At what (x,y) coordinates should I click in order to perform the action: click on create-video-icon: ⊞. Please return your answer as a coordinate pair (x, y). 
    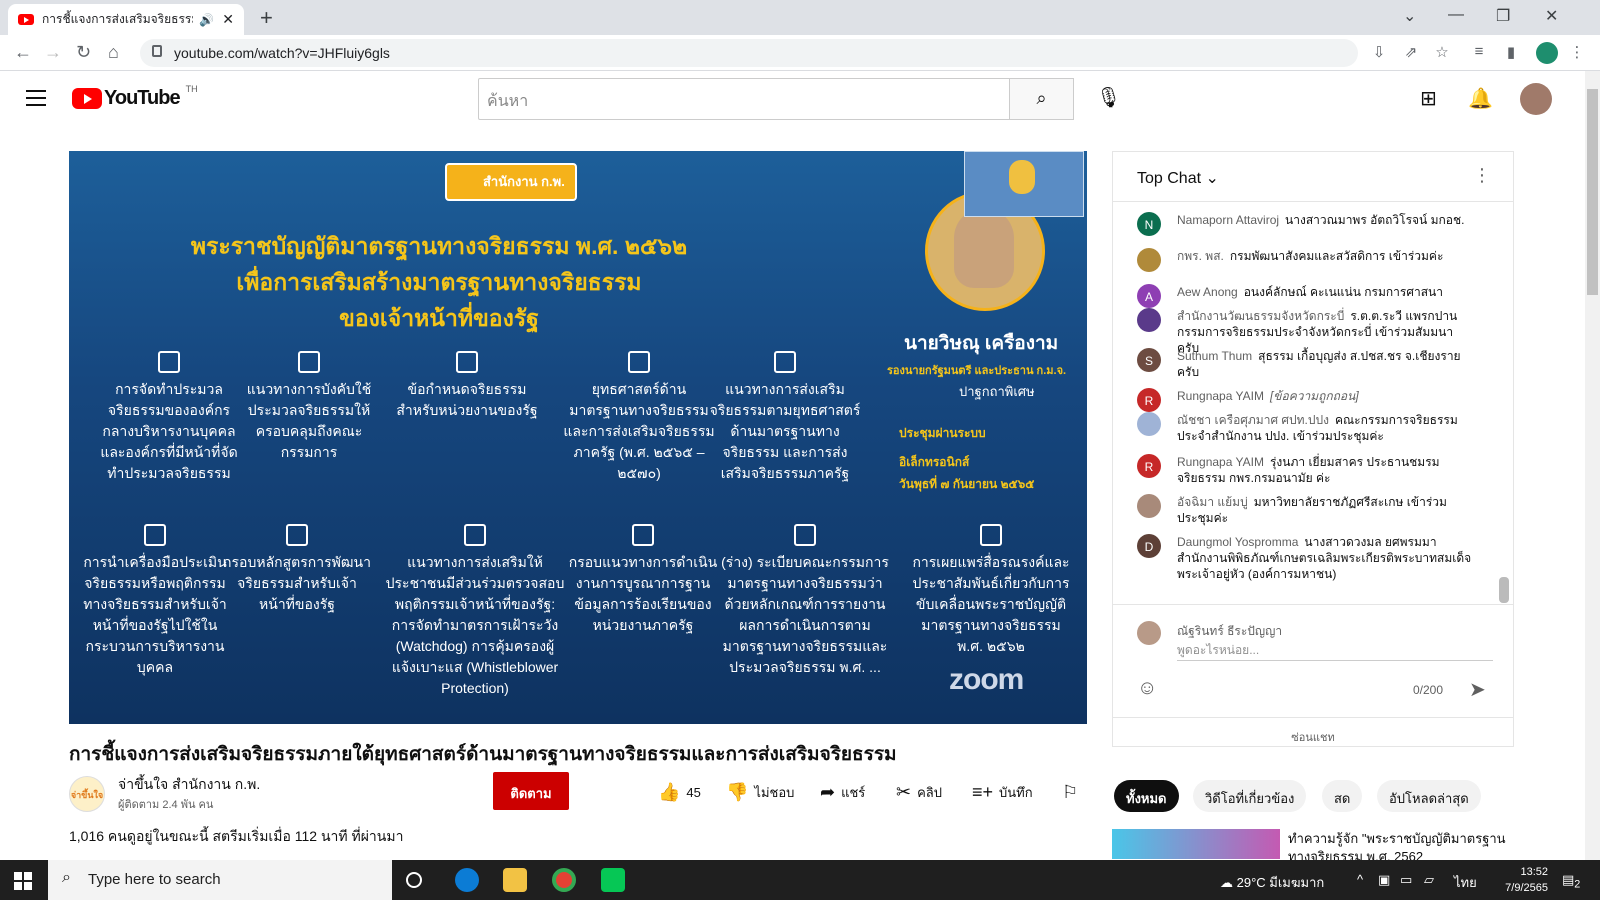
    Looking at the image, I should click on (1428, 98).